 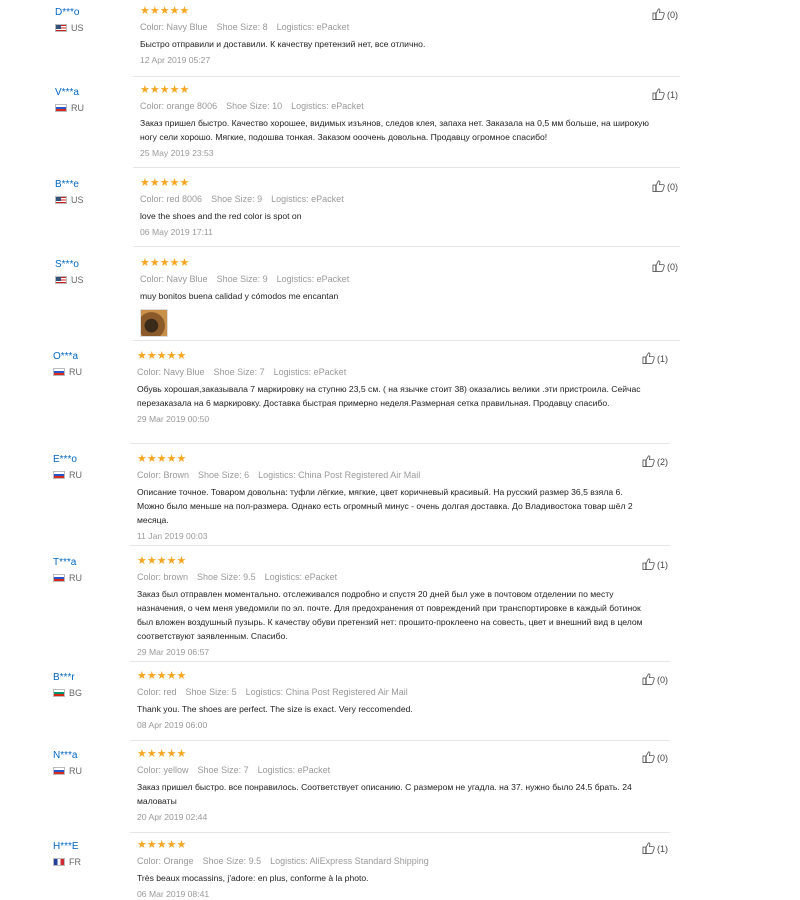 What do you see at coordinates (277, 106) in the screenshot?
I see `shoe-size-value: 10` at bounding box center [277, 106].